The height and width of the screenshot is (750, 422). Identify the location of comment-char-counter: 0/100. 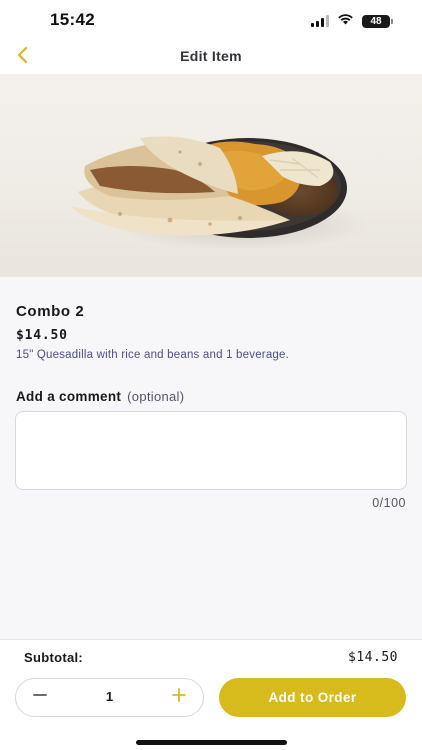
(389, 503).